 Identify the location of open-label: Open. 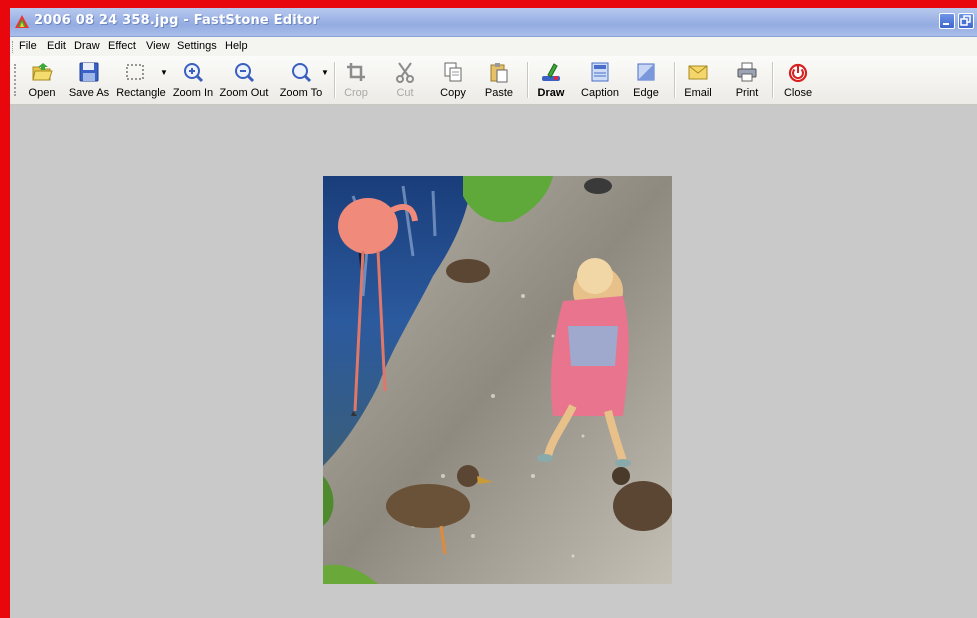
(42, 93).